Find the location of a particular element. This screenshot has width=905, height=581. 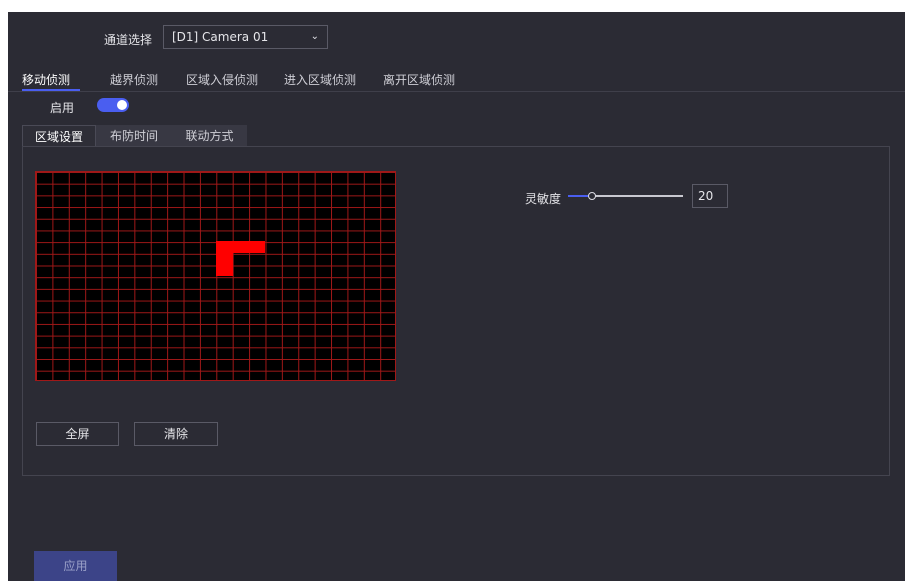

tab-region-entrance: 进入区域侦测 is located at coordinates (320, 79).